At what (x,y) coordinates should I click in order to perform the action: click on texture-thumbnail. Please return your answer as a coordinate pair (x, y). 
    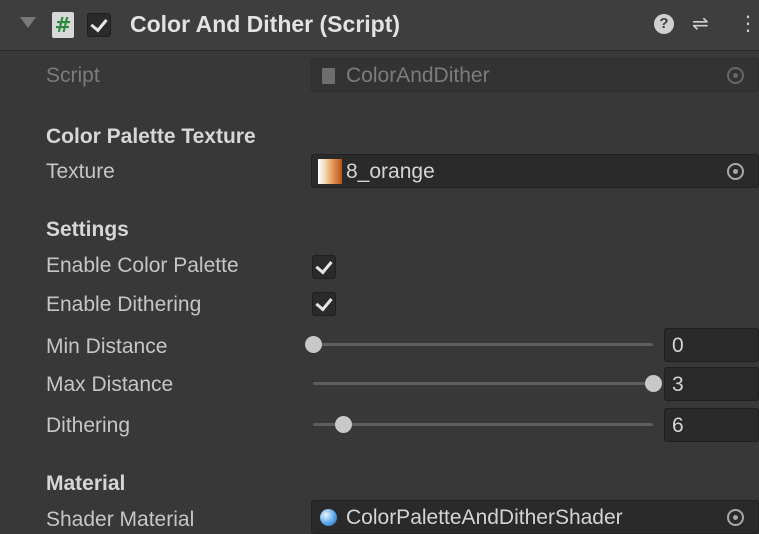
    Looking at the image, I should click on (330, 171).